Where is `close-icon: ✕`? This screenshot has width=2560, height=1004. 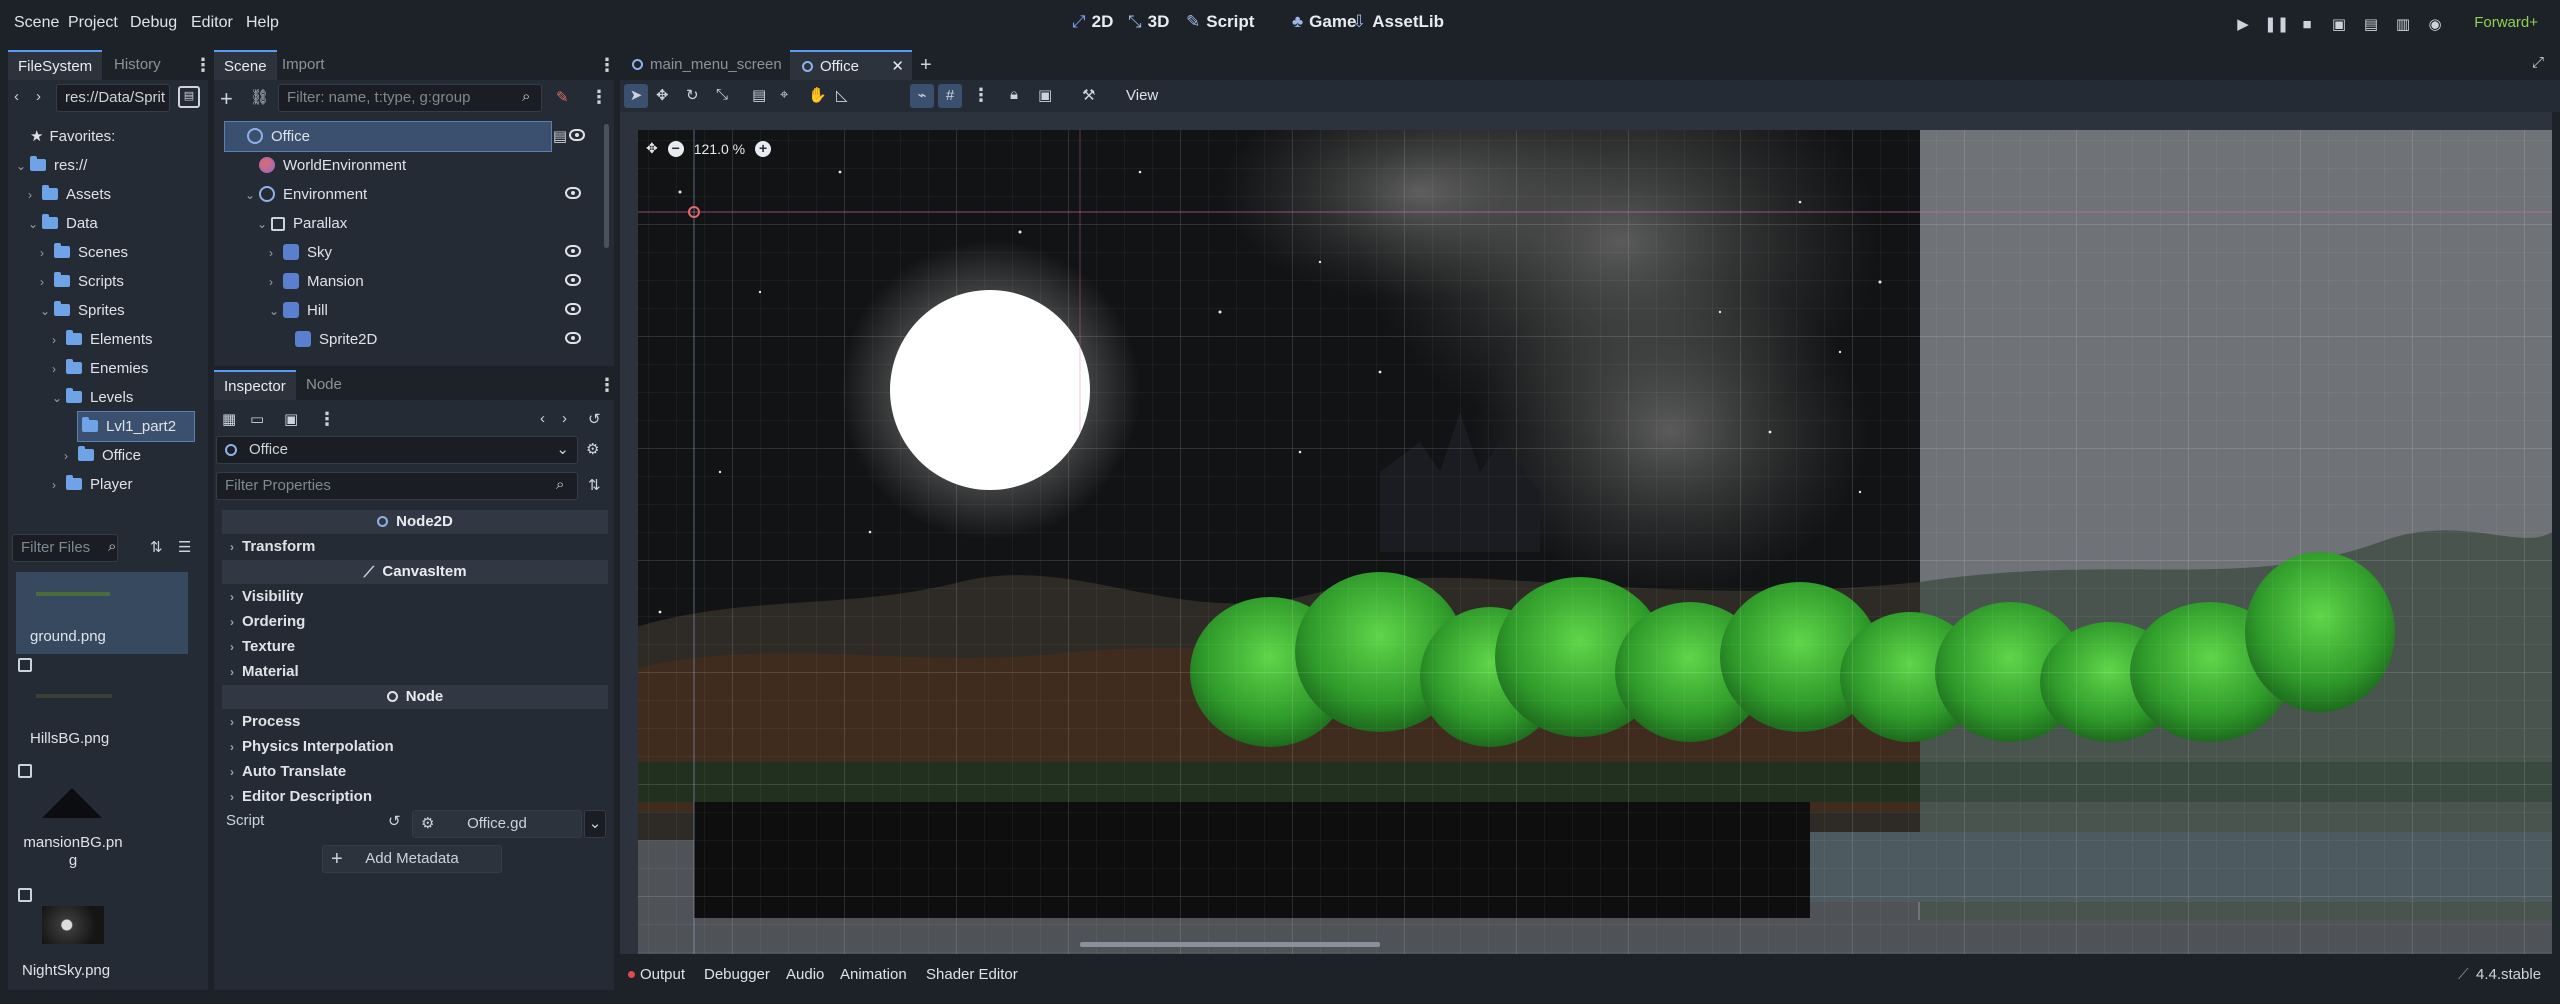 close-icon: ✕ is located at coordinates (897, 67).